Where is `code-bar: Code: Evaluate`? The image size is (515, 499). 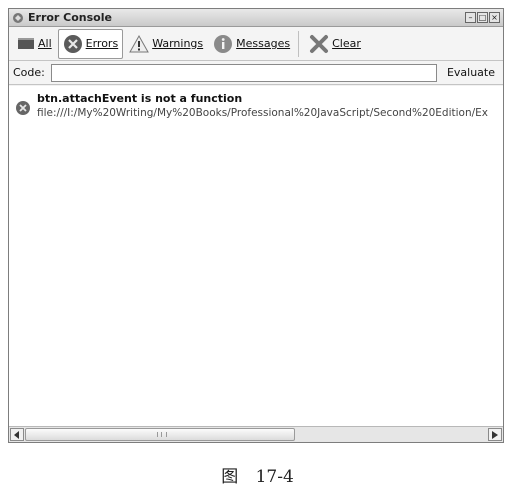 code-bar: Code: Evaluate is located at coordinates (256, 73).